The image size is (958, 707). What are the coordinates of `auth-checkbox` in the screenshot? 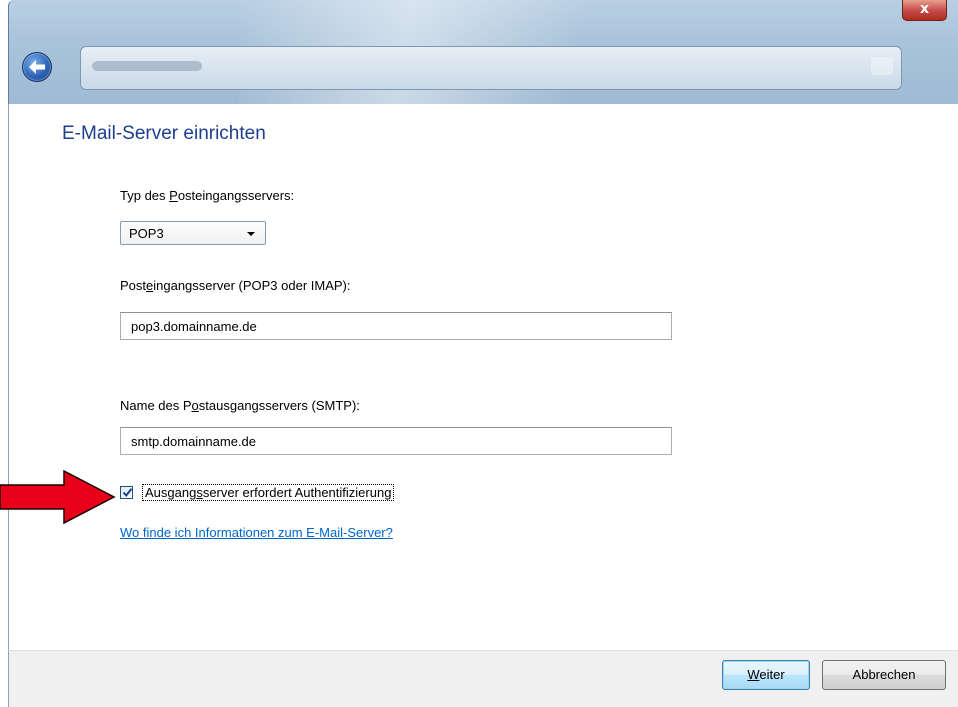 It's located at (126, 492).